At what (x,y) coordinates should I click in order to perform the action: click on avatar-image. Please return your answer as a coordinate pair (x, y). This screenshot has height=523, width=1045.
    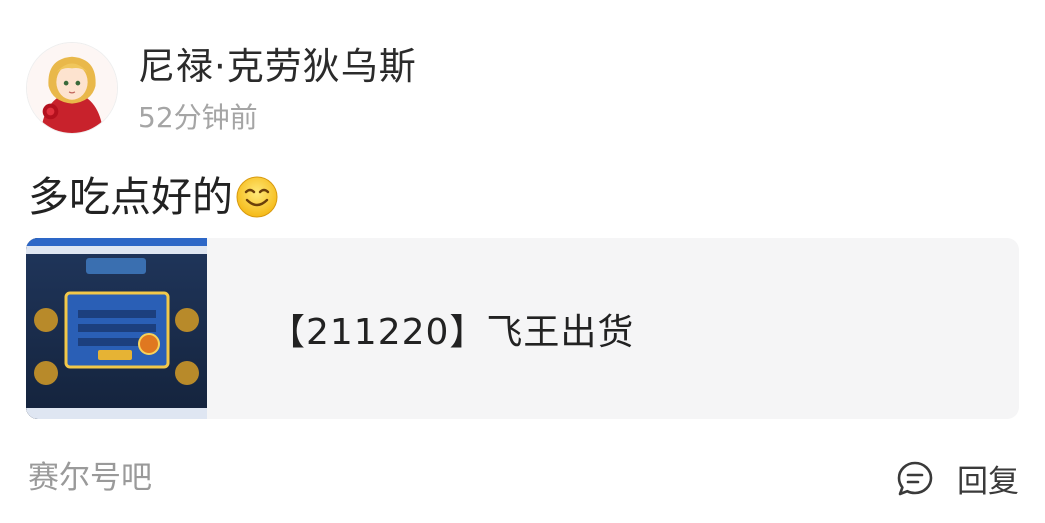
    Looking at the image, I should click on (72, 88).